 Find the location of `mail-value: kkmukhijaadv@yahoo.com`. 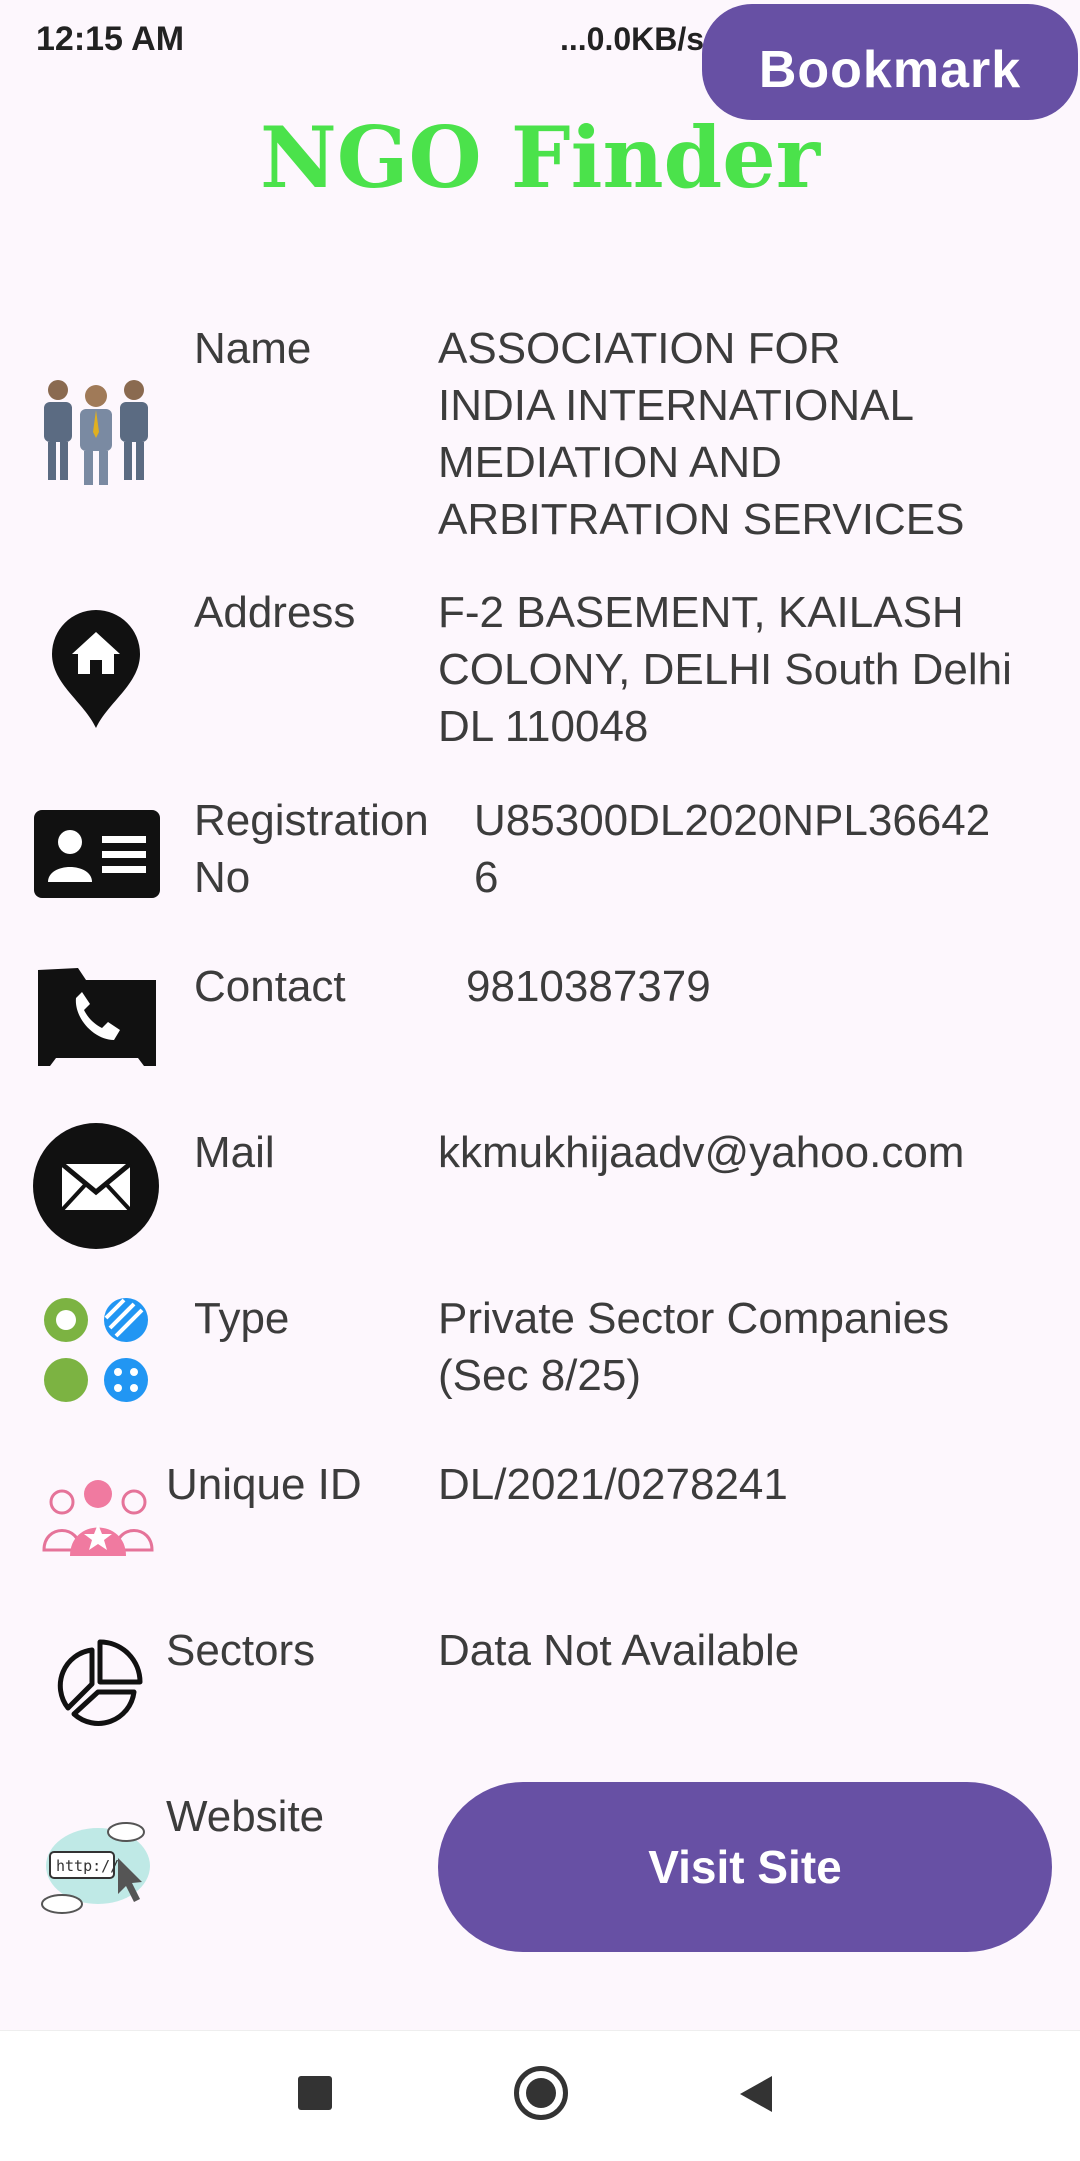

mail-value: kkmukhijaadv@yahoo.com is located at coordinates (701, 1152).